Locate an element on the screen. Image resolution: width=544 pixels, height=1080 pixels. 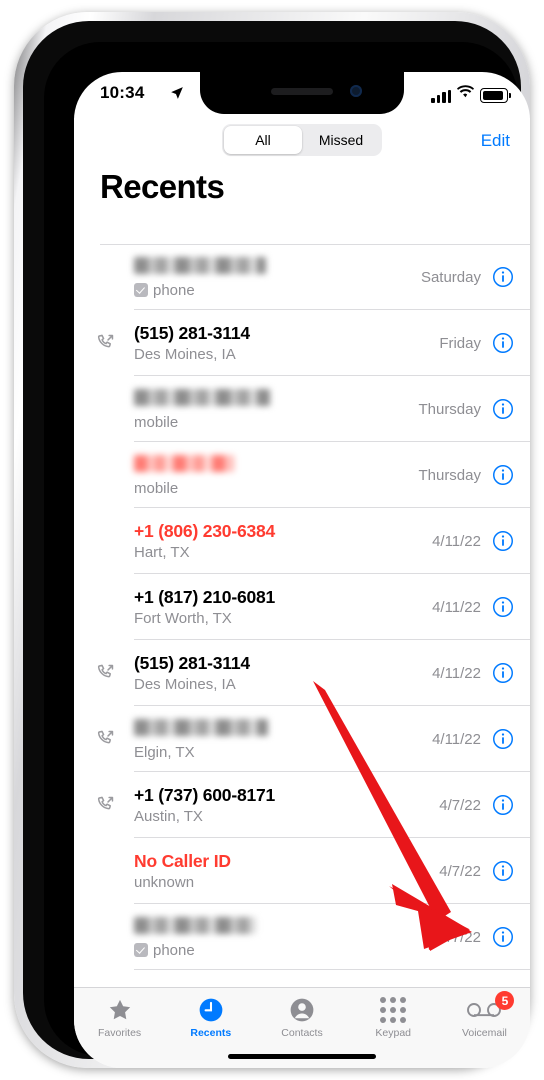
call-date: Saturday is located at coordinates (450, 277).